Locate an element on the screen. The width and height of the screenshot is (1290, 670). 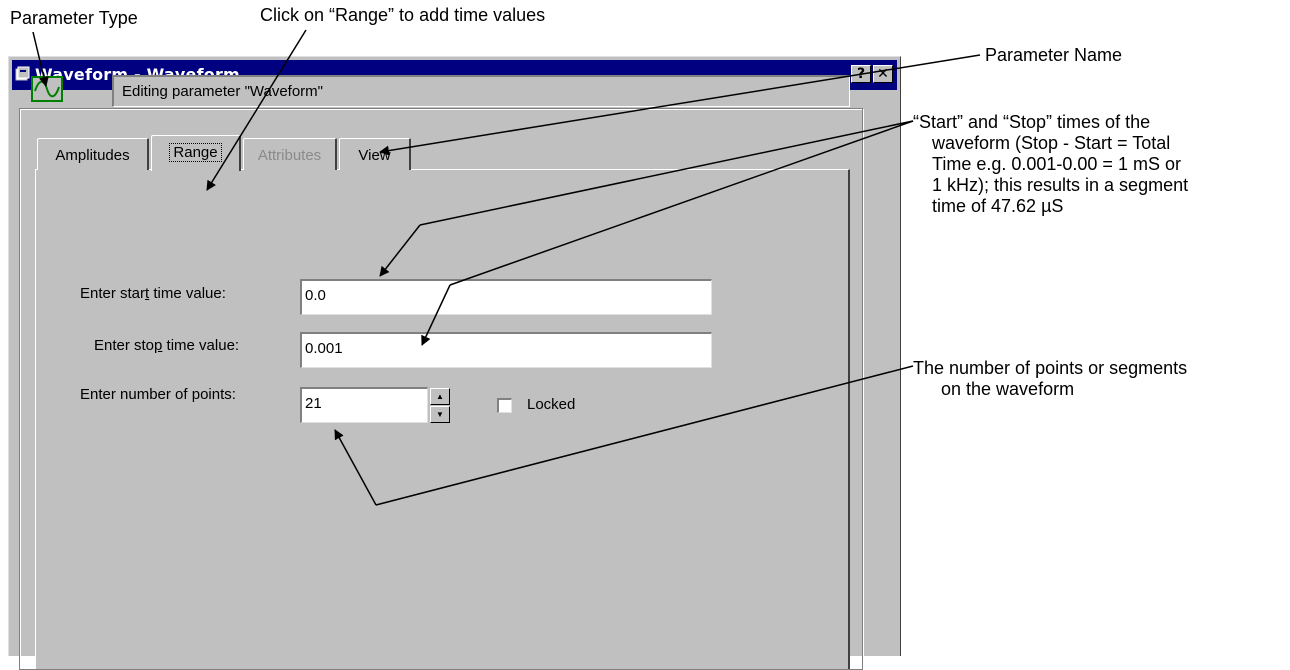
sine-wave-icon is located at coordinates (47, 89).